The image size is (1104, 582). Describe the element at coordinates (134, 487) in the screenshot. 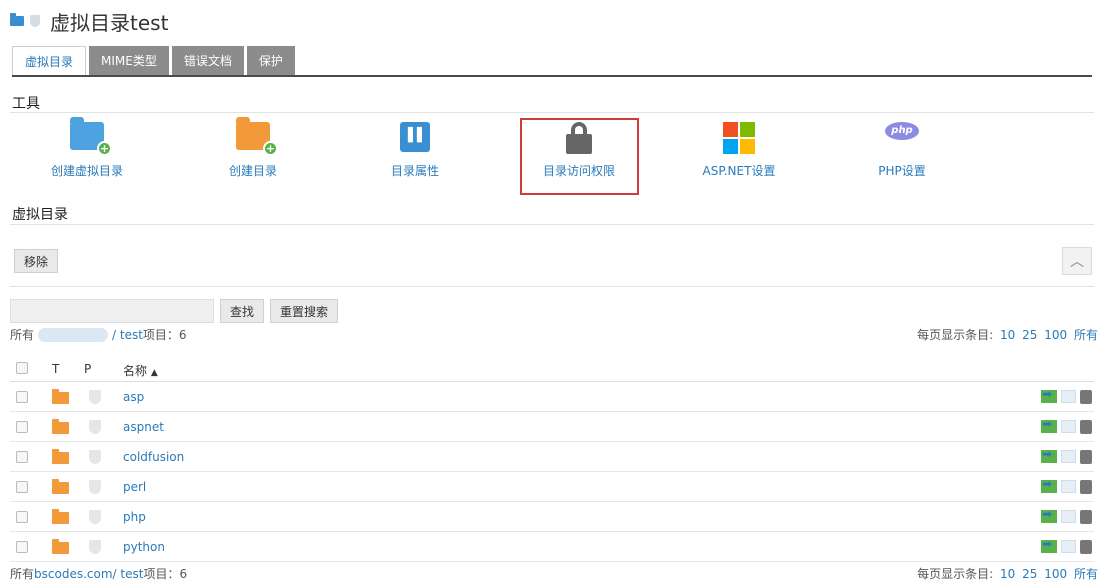

I see `directory-name-link: perl` at that location.